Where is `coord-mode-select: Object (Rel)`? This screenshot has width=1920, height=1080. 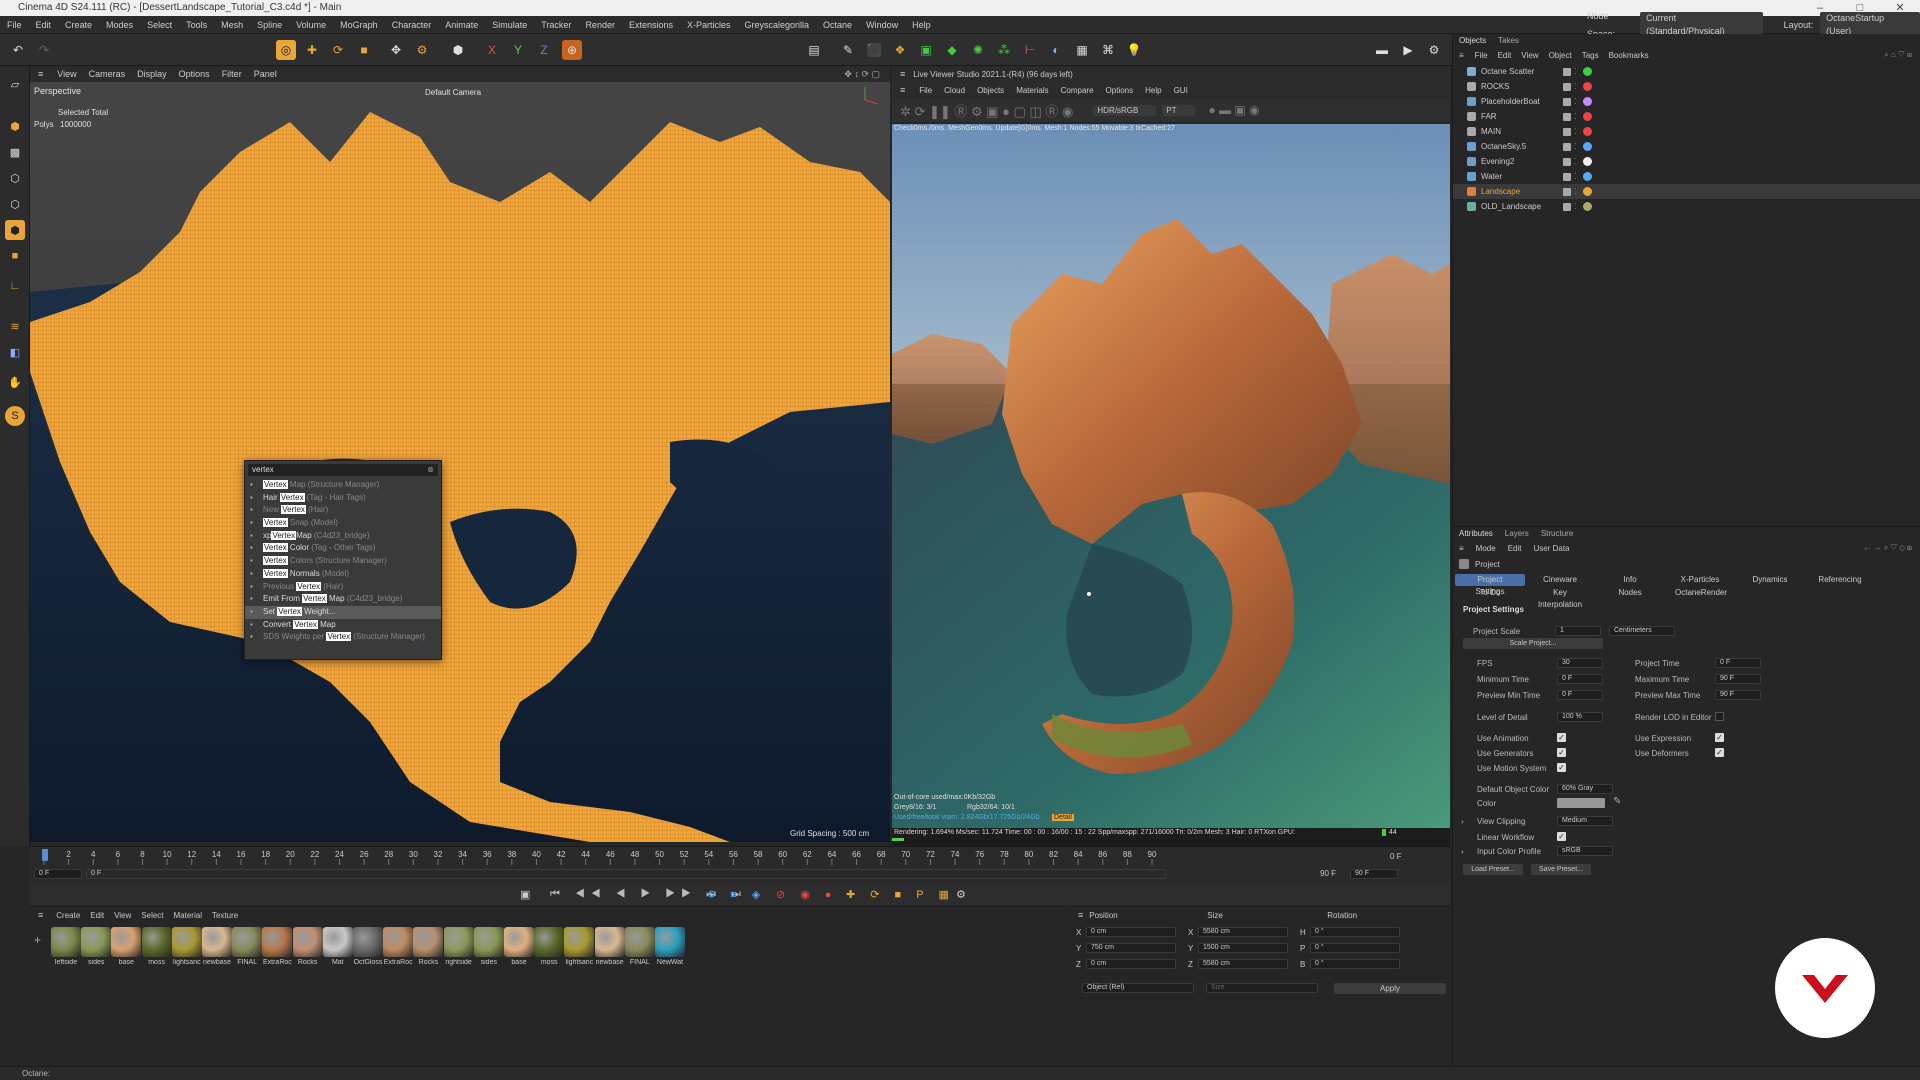
coord-mode-select: Object (Rel) is located at coordinates (1138, 988).